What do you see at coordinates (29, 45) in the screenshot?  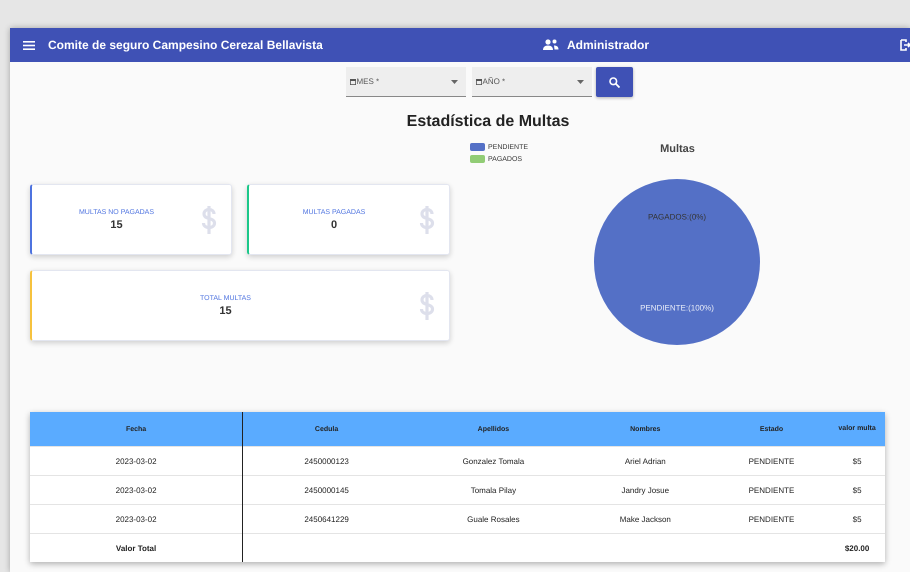 I see `menu-icon` at bounding box center [29, 45].